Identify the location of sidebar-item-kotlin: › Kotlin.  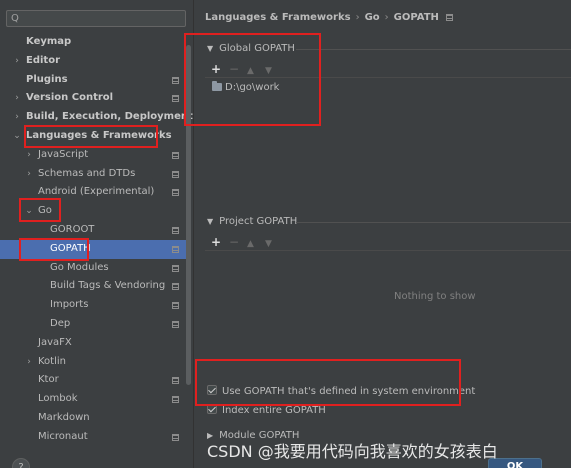
(93, 362).